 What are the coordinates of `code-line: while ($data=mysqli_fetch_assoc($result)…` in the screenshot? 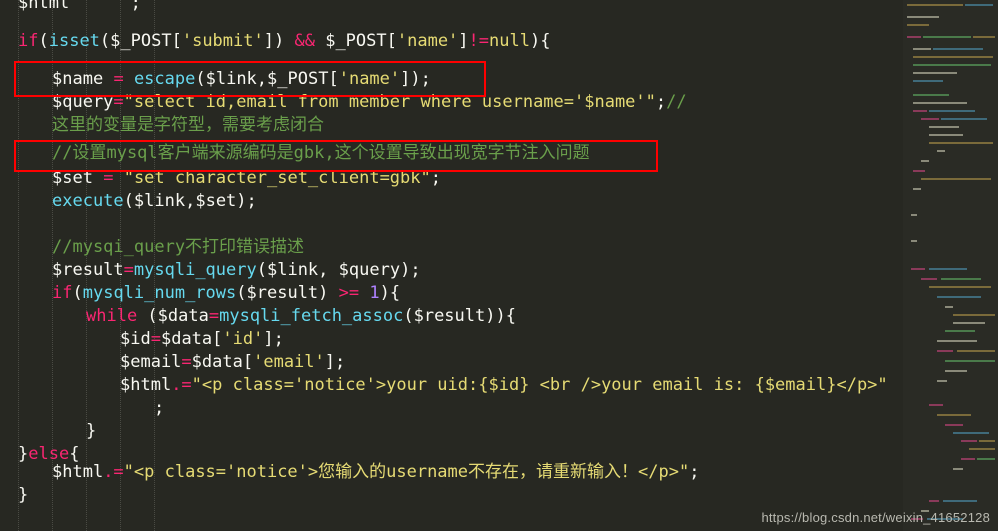 It's located at (301, 316).